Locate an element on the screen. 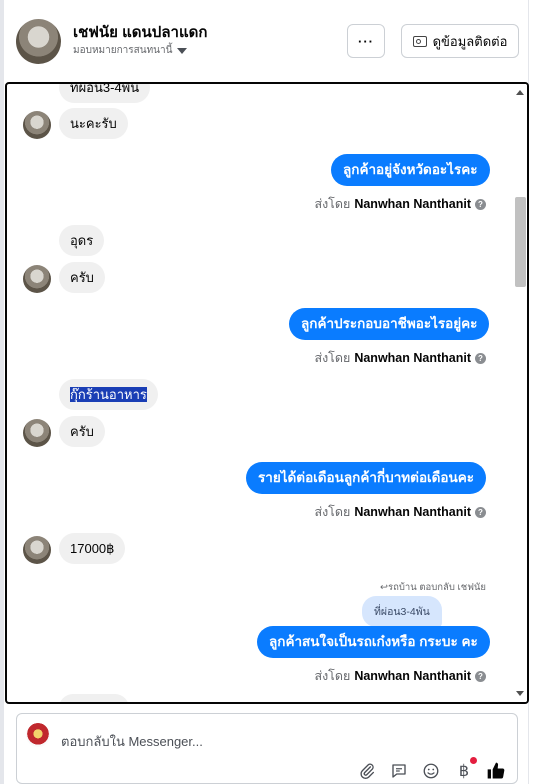  quoted-message: ที่ผ่อน3-4พัน is located at coordinates (402, 611).